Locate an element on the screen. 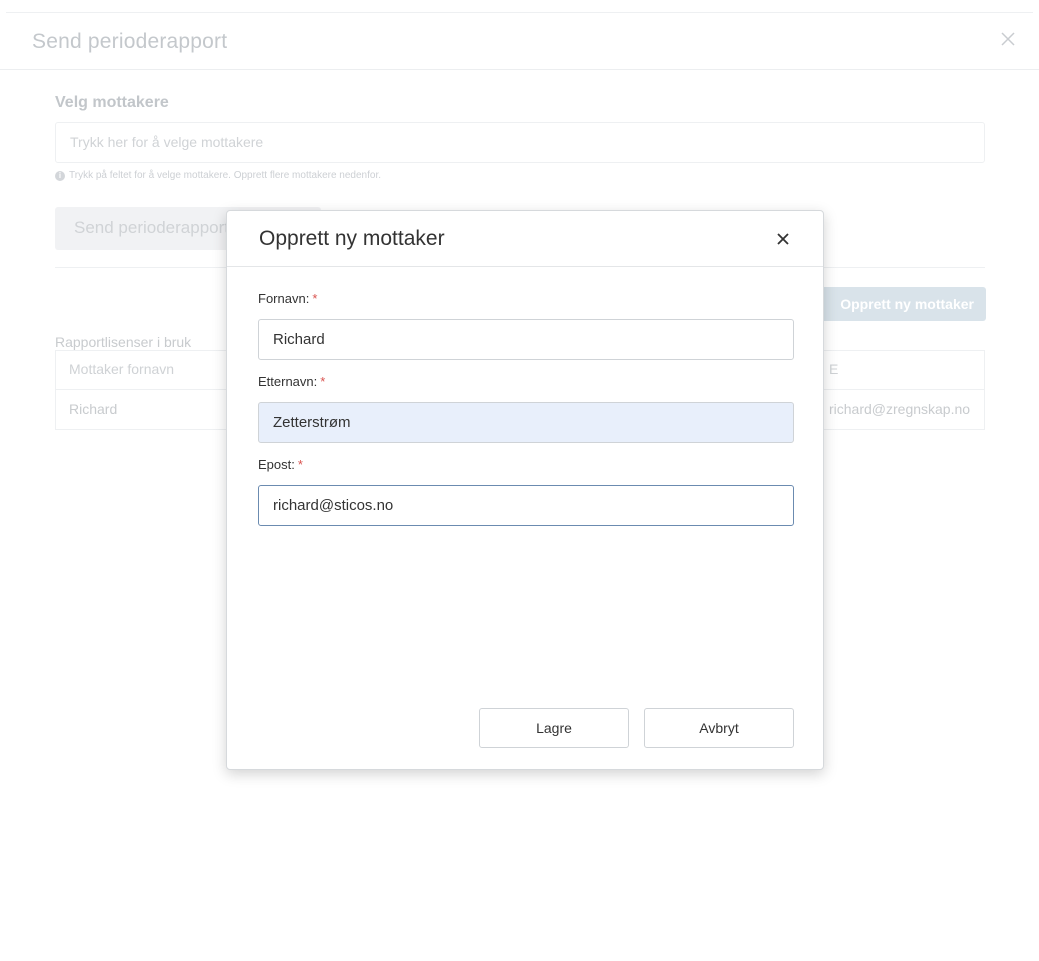  save-button: Lagre is located at coordinates (554, 728).